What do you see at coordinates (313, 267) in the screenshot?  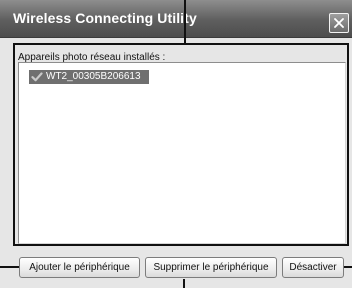 I see `disable-button: Désactiver` at bounding box center [313, 267].